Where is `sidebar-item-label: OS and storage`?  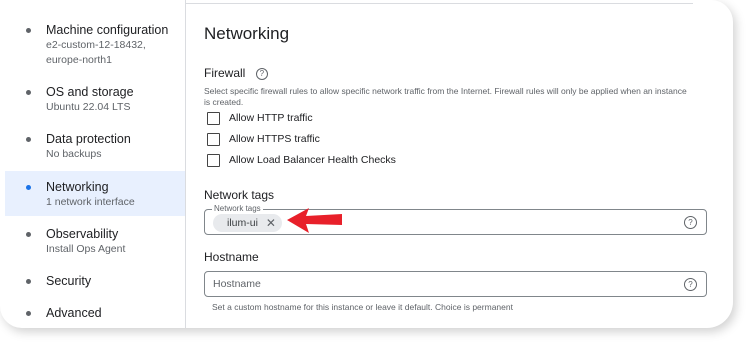 sidebar-item-label: OS and storage is located at coordinates (90, 92).